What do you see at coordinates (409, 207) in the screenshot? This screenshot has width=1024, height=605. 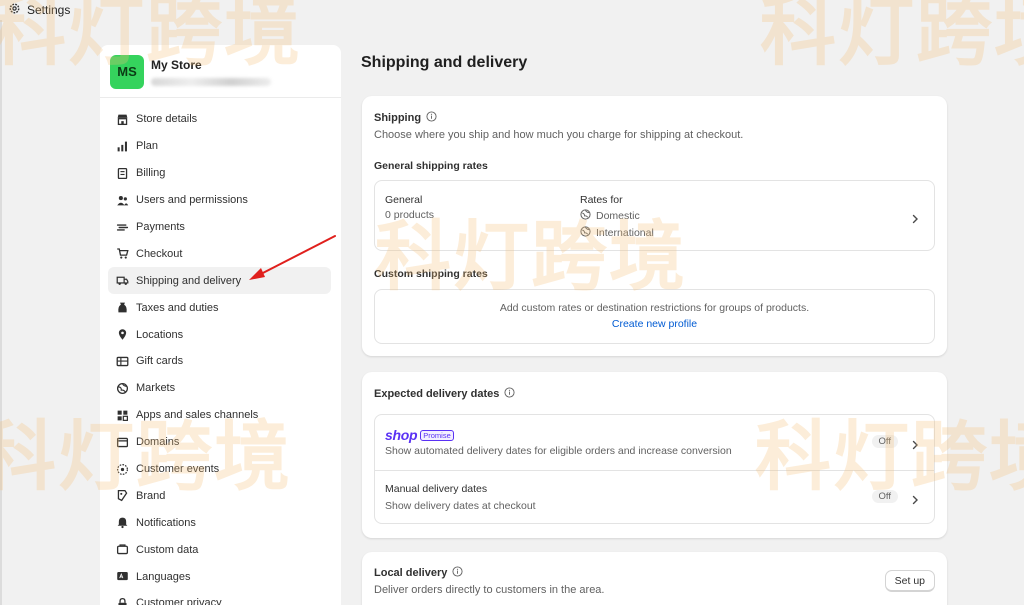 I see `general-profile-info: General 0 products` at bounding box center [409, 207].